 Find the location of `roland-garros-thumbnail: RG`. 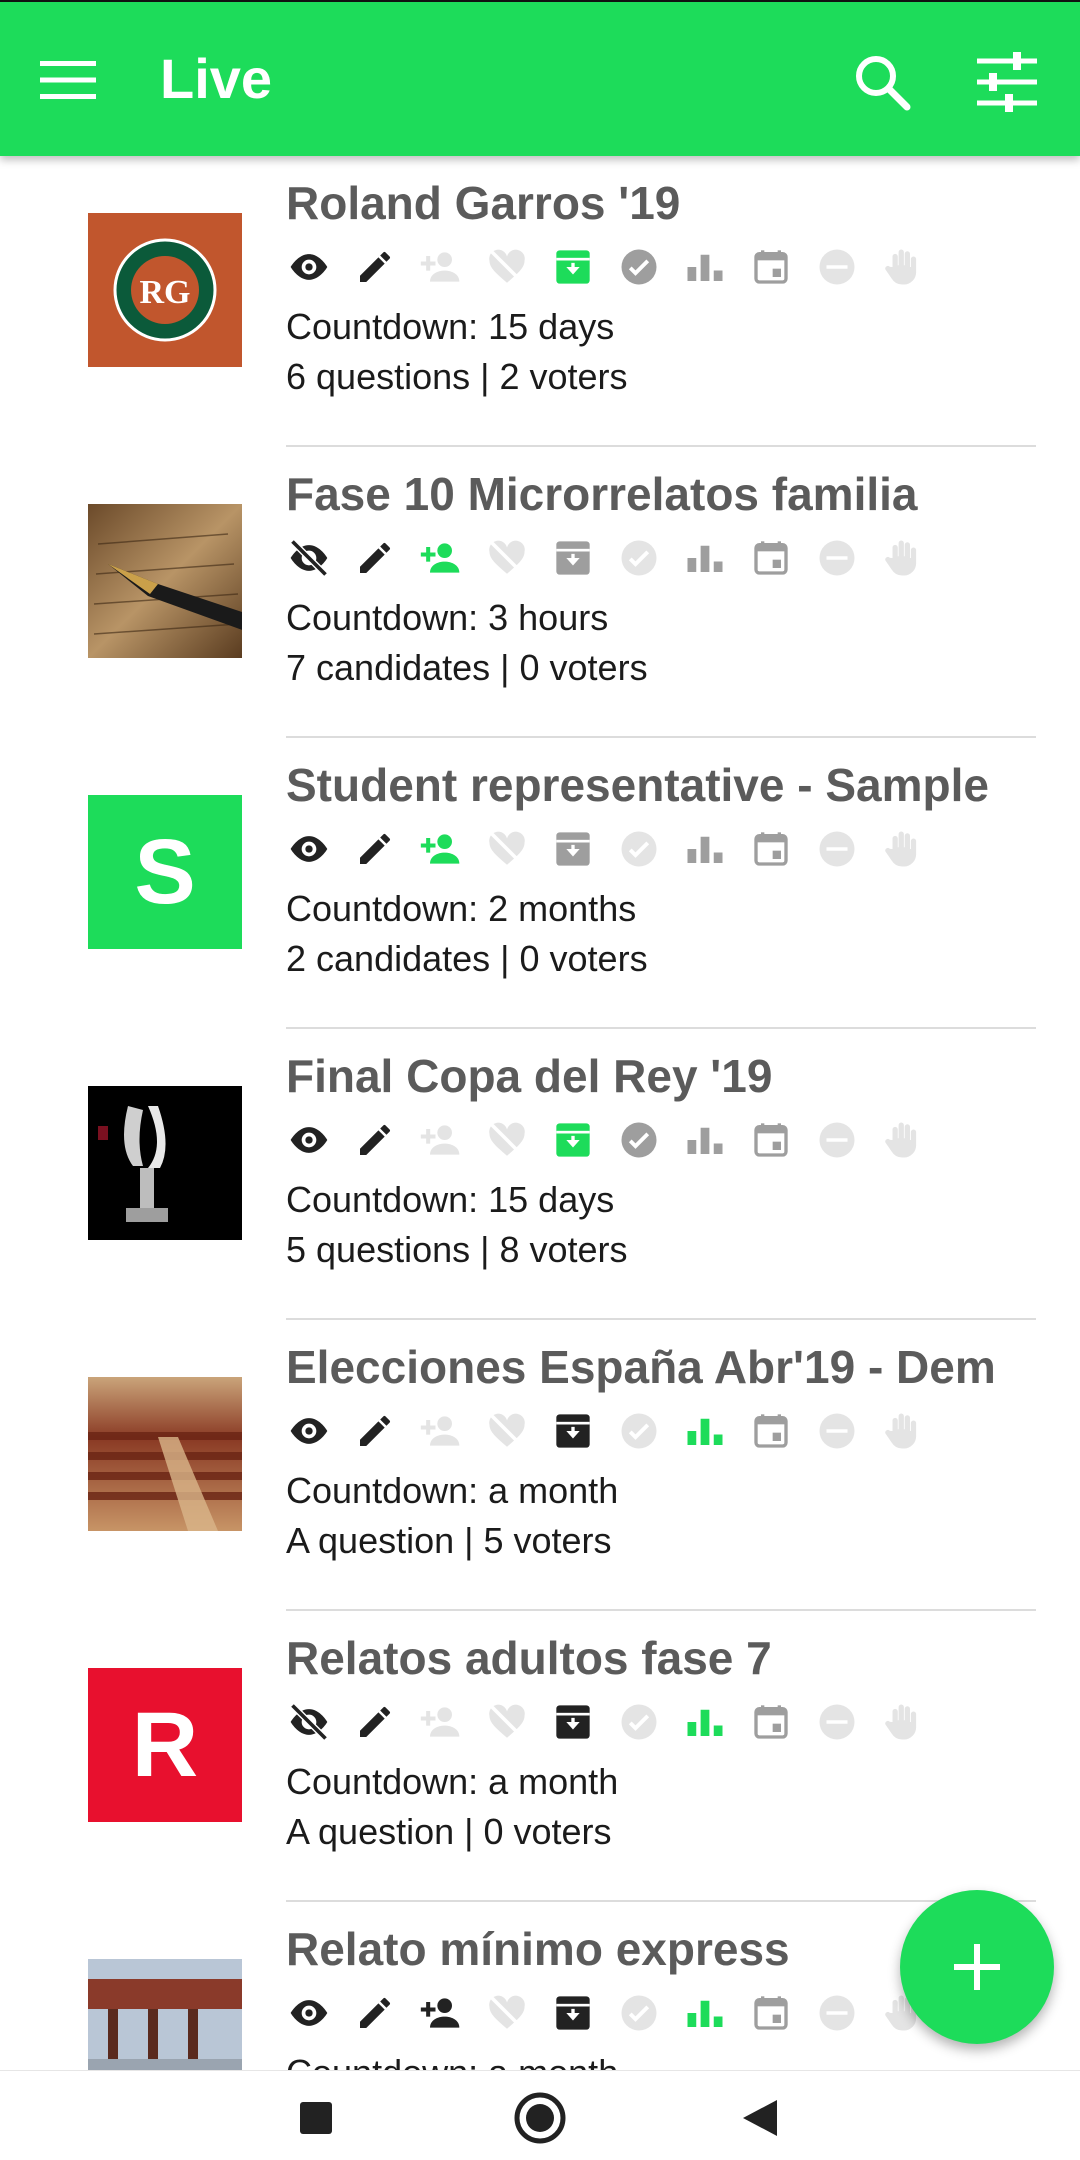

roland-garros-thumbnail: RG is located at coordinates (165, 290).